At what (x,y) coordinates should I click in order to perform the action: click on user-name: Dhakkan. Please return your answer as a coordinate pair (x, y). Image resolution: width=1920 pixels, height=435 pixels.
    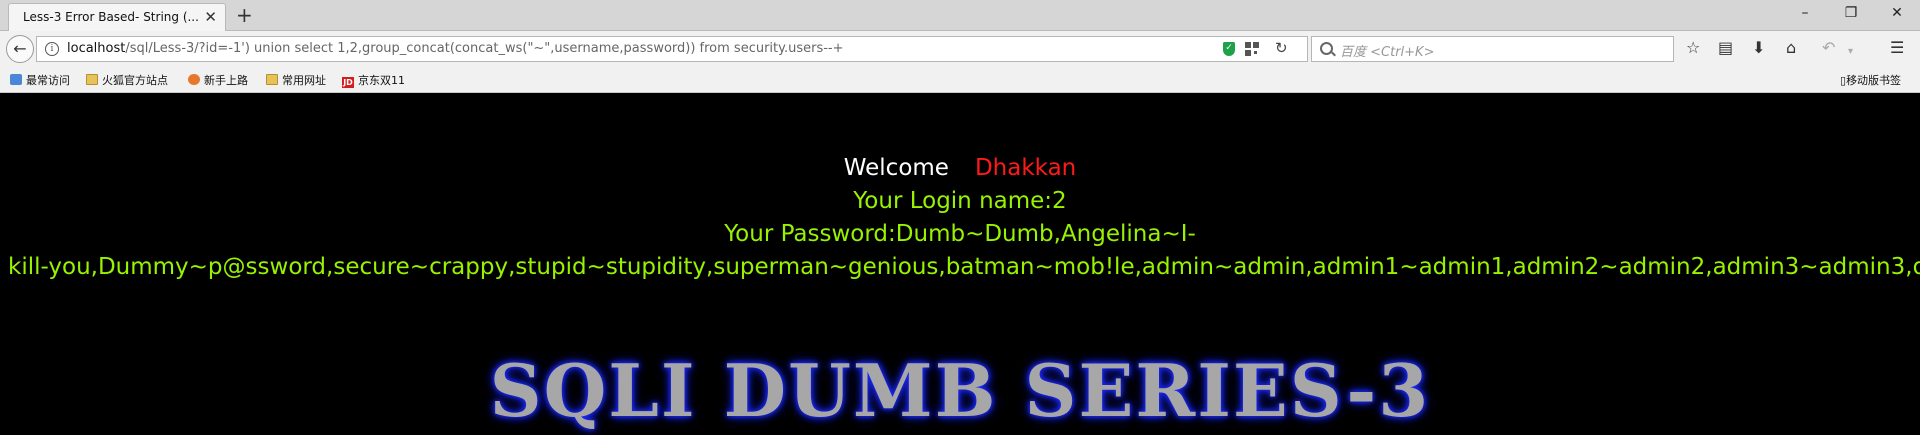
    Looking at the image, I should click on (1025, 168).